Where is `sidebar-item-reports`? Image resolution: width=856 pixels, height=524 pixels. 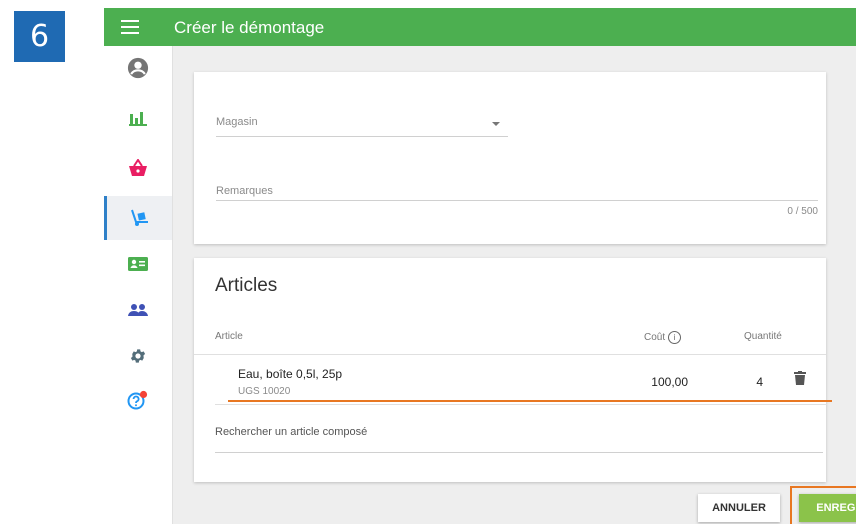
sidebar-item-reports is located at coordinates (138, 118).